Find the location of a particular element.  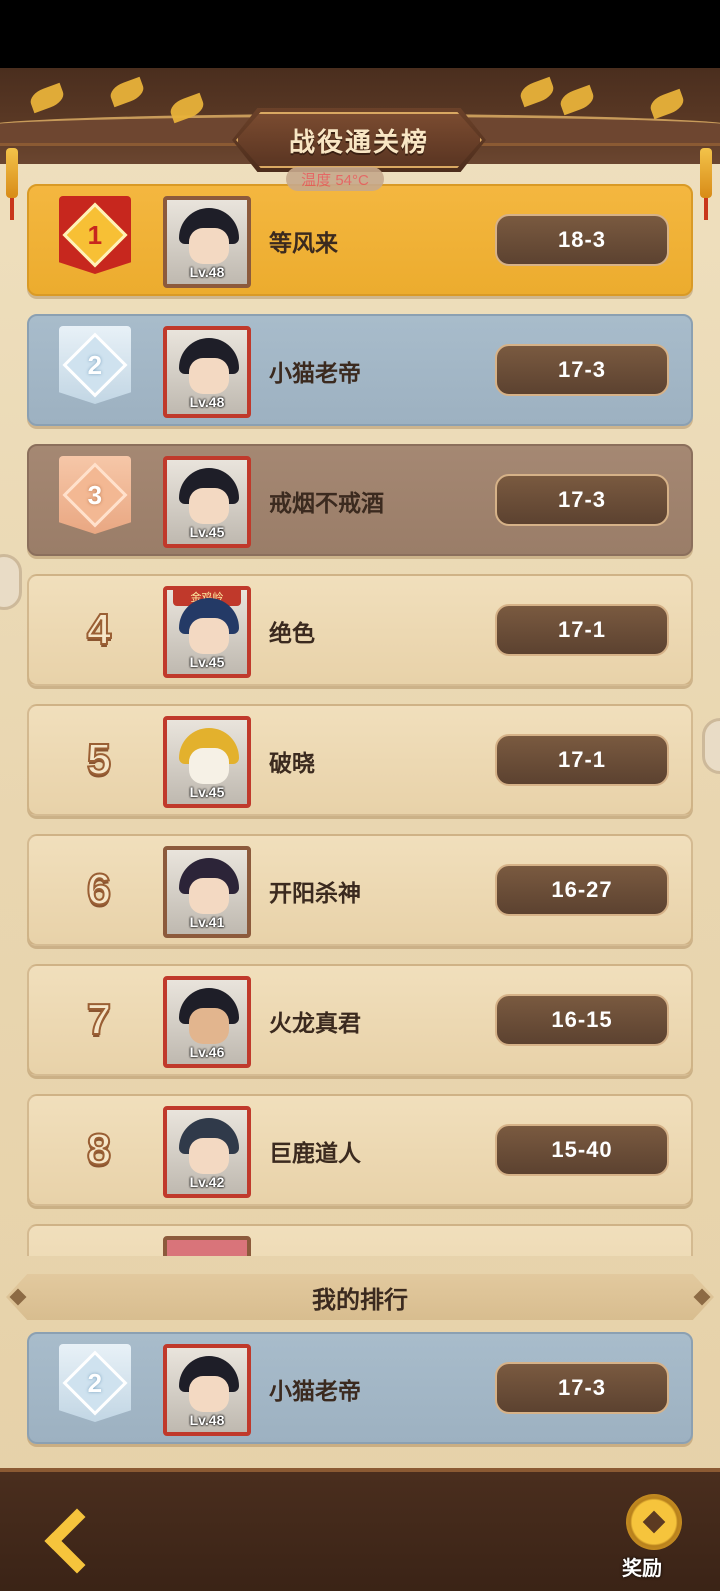

stage-score: 15-40 is located at coordinates (582, 1150).